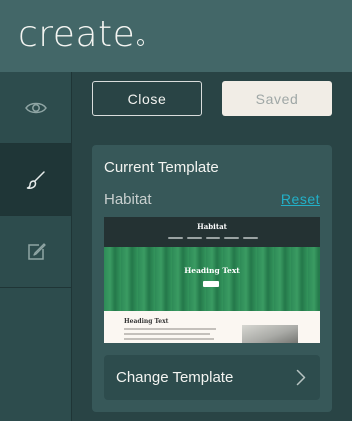 This screenshot has width=352, height=421. I want to click on app-logo: create, so click(81, 35).